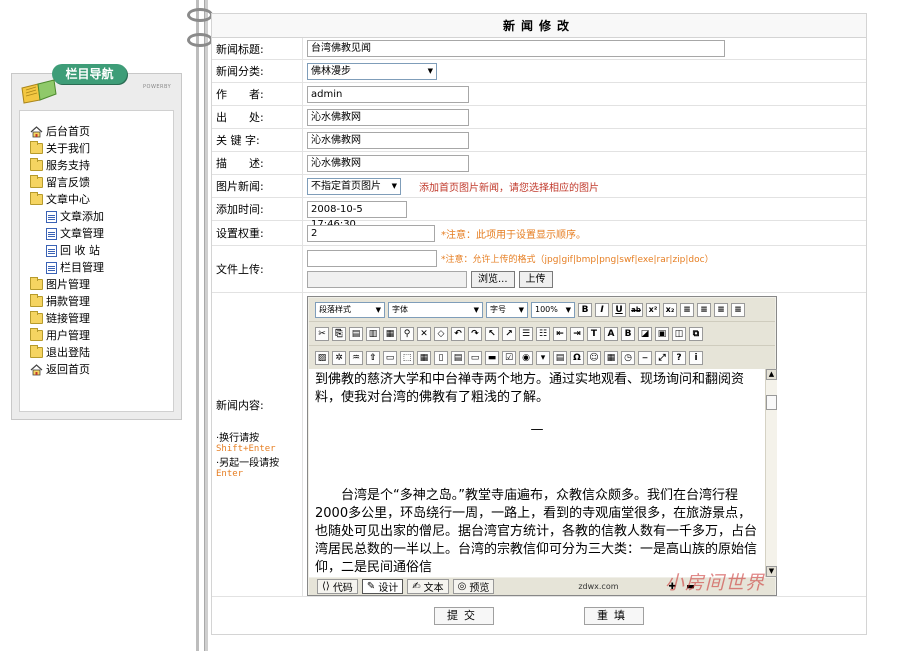 This screenshot has height=651, width=900. Describe the element at coordinates (356, 333) in the screenshot. I see `paste-icon: ▤` at that location.